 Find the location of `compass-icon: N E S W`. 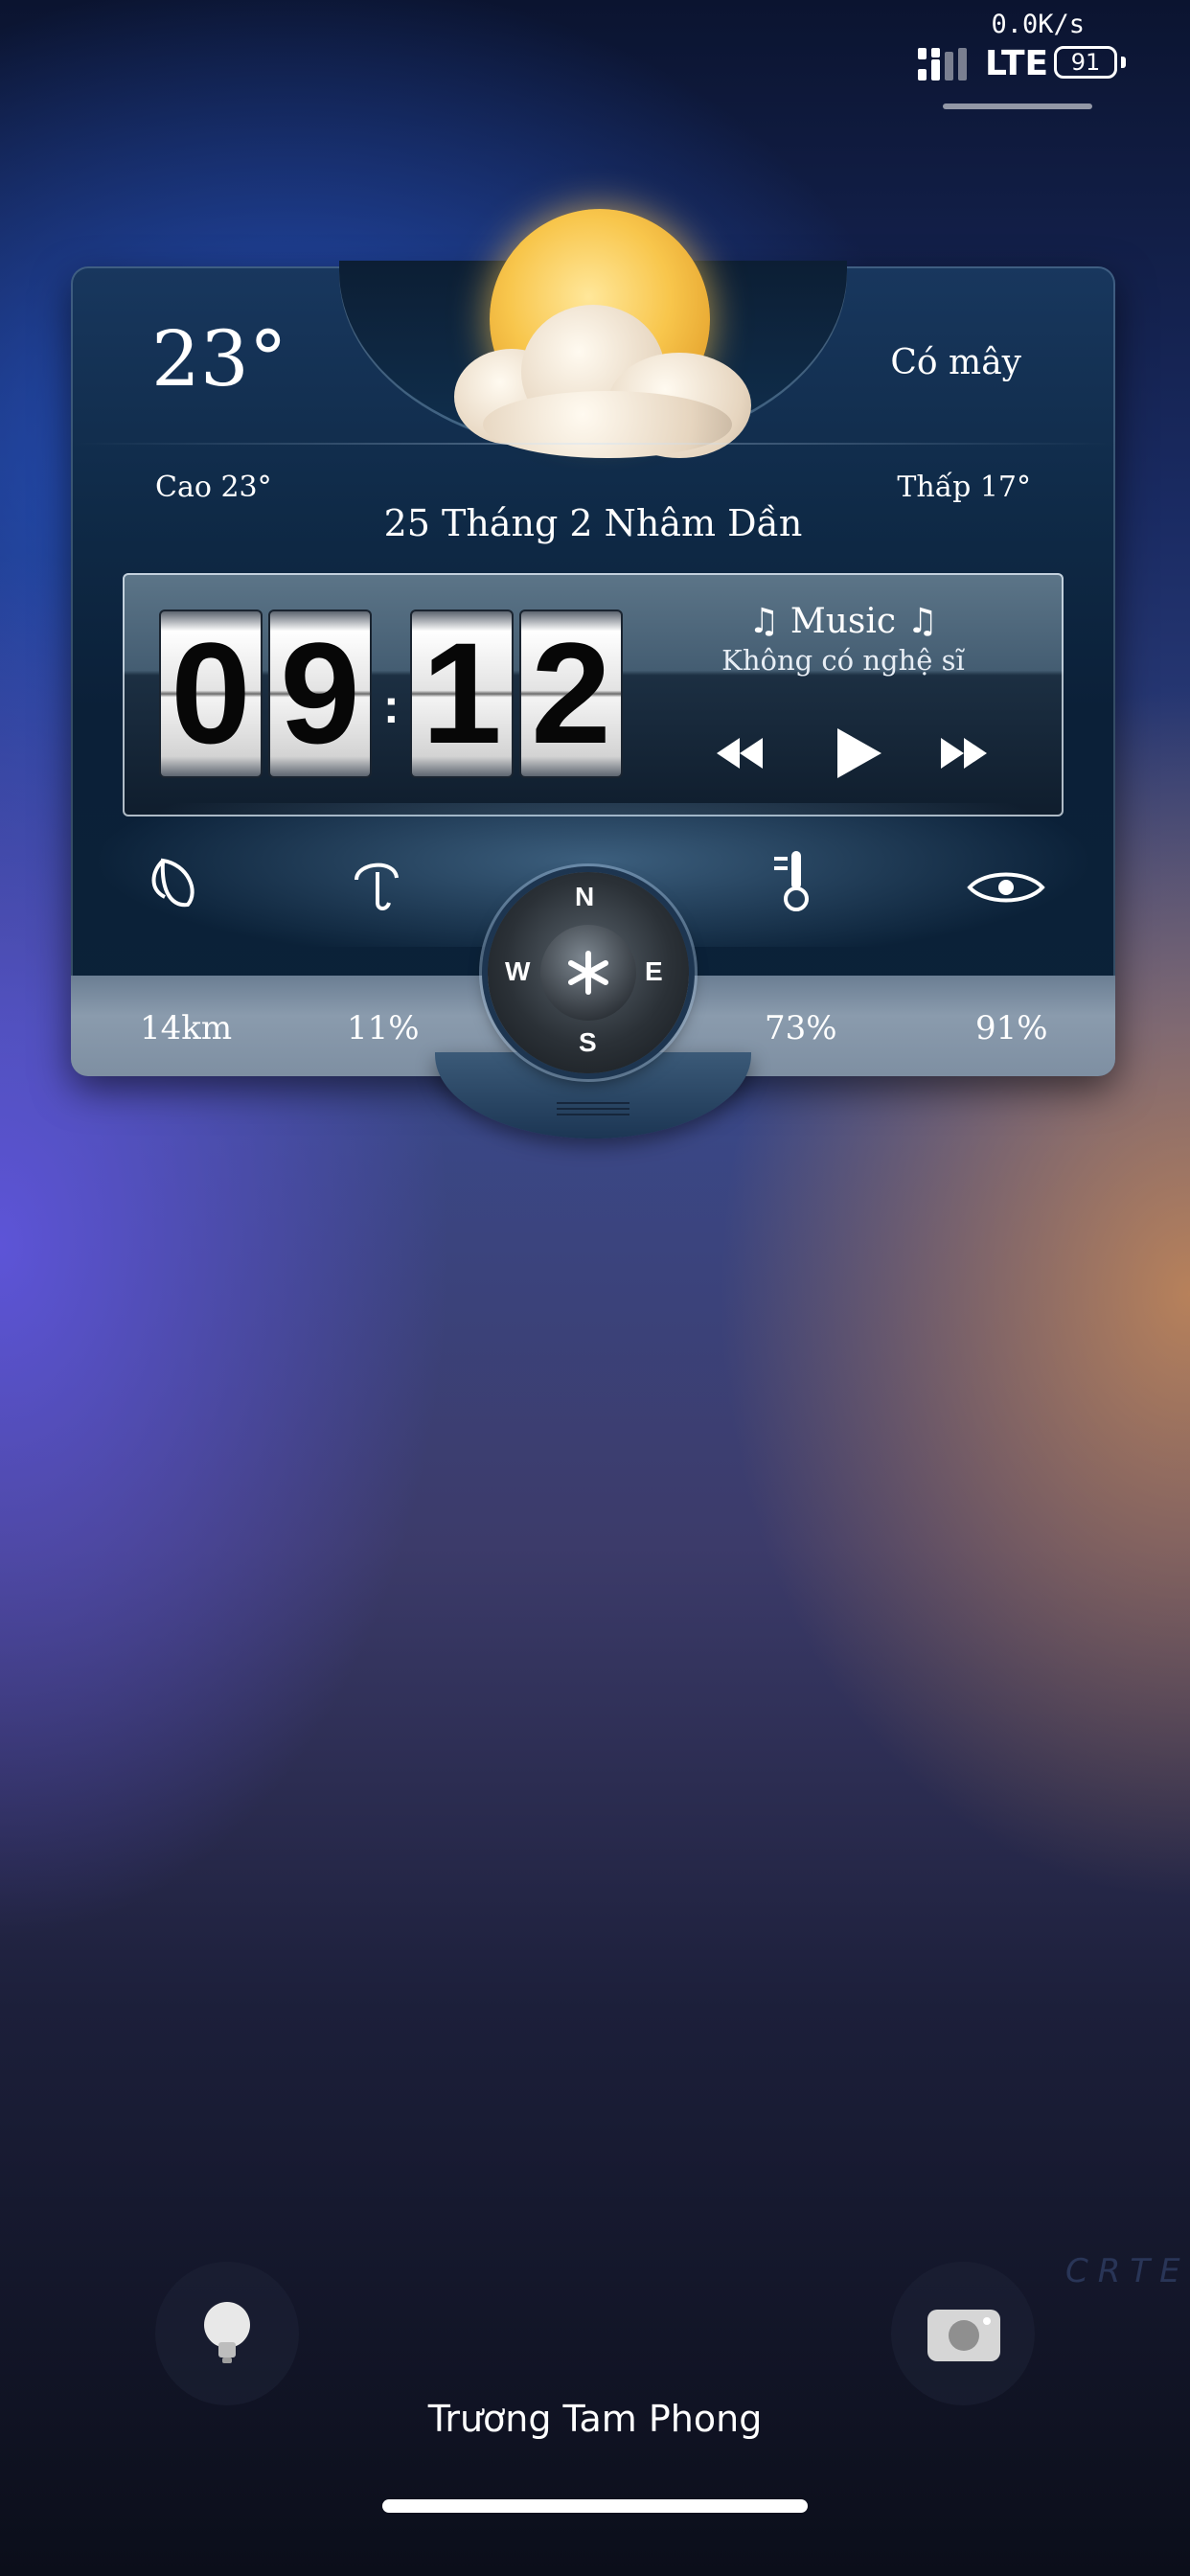

compass-icon: N E S W is located at coordinates (589, 972).